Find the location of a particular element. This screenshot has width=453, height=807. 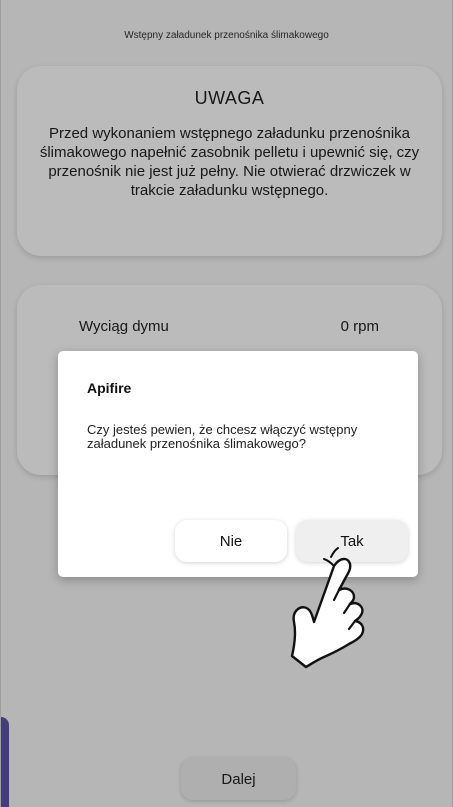

tap-hand-icon is located at coordinates (327, 608).